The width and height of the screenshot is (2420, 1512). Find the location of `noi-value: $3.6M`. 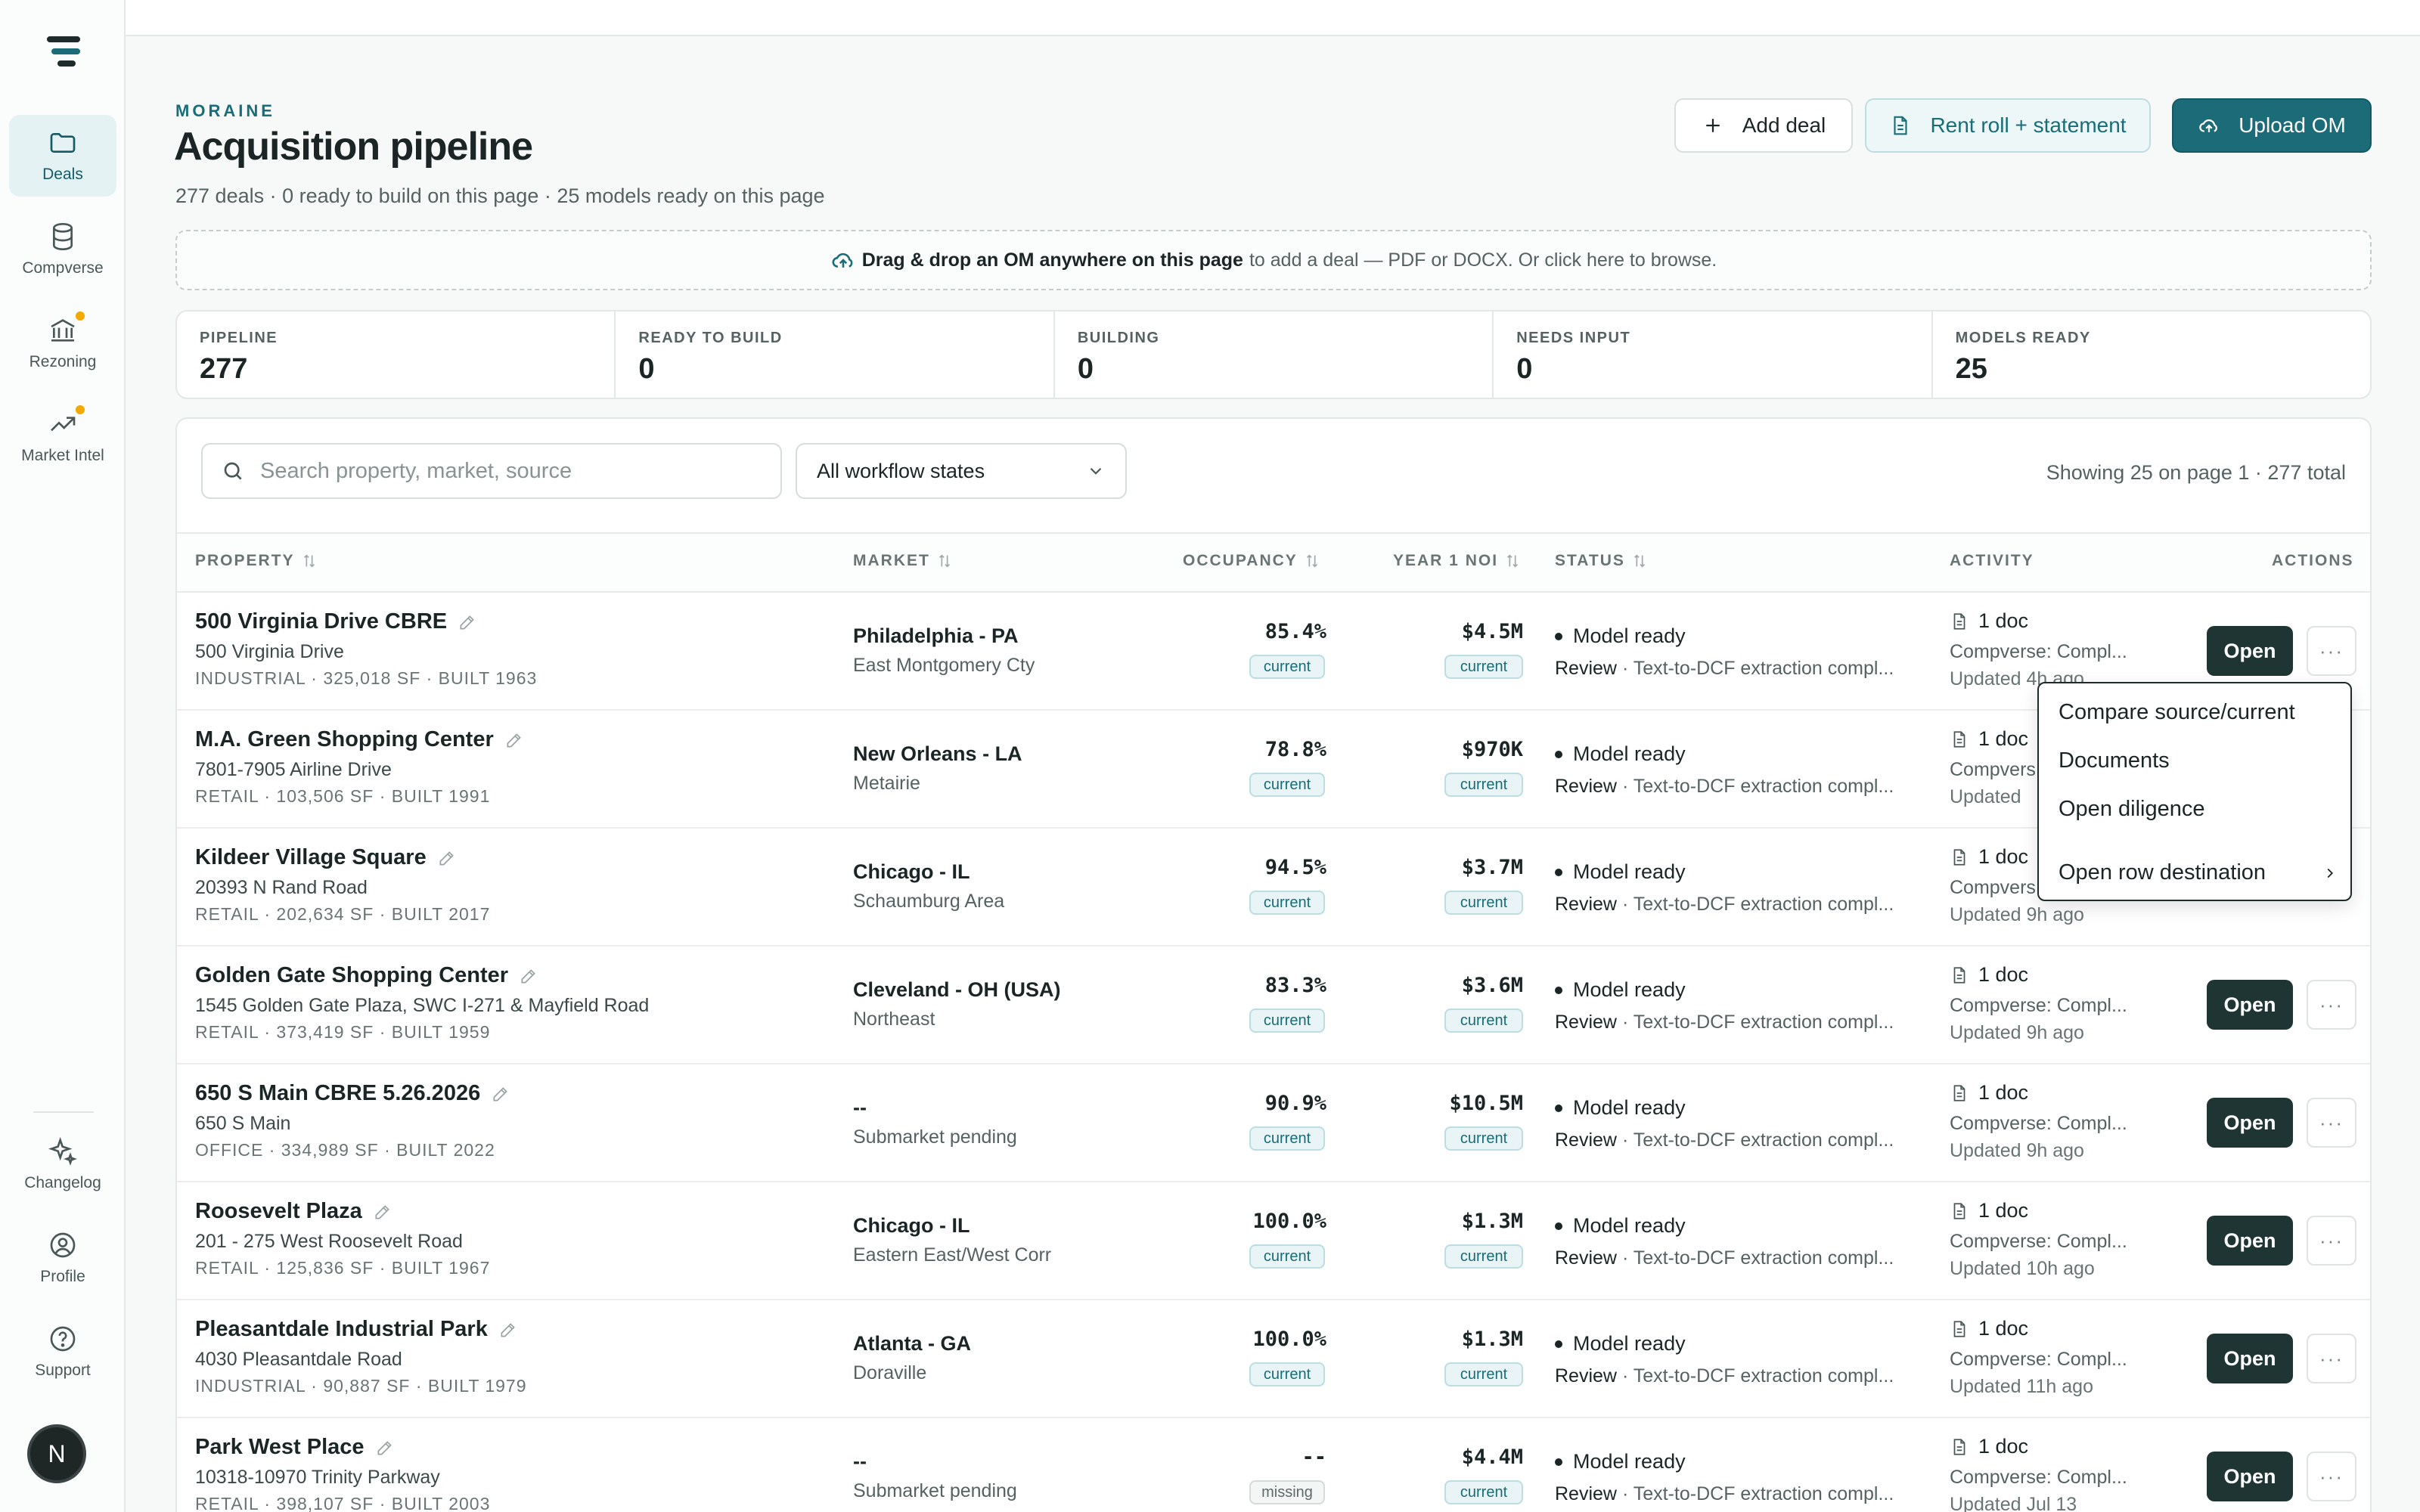

noi-value: $3.6M is located at coordinates (1492, 986).